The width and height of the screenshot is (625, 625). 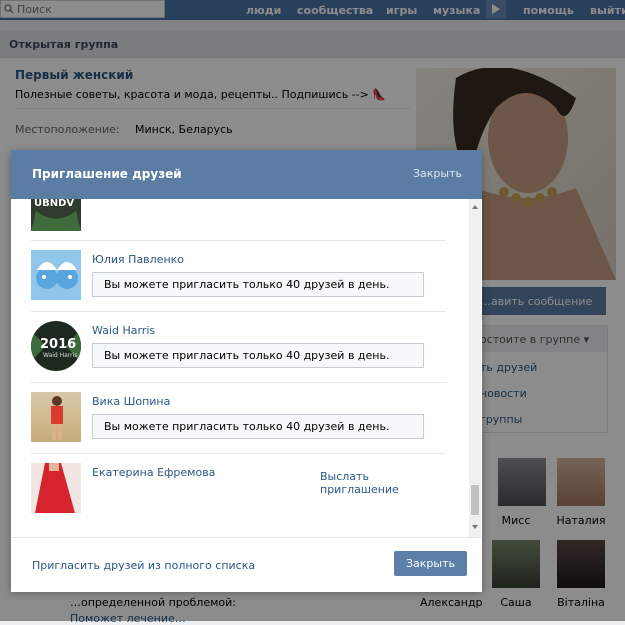 What do you see at coordinates (153, 472) in the screenshot?
I see `friend-name: Екатерина Ефремова` at bounding box center [153, 472].